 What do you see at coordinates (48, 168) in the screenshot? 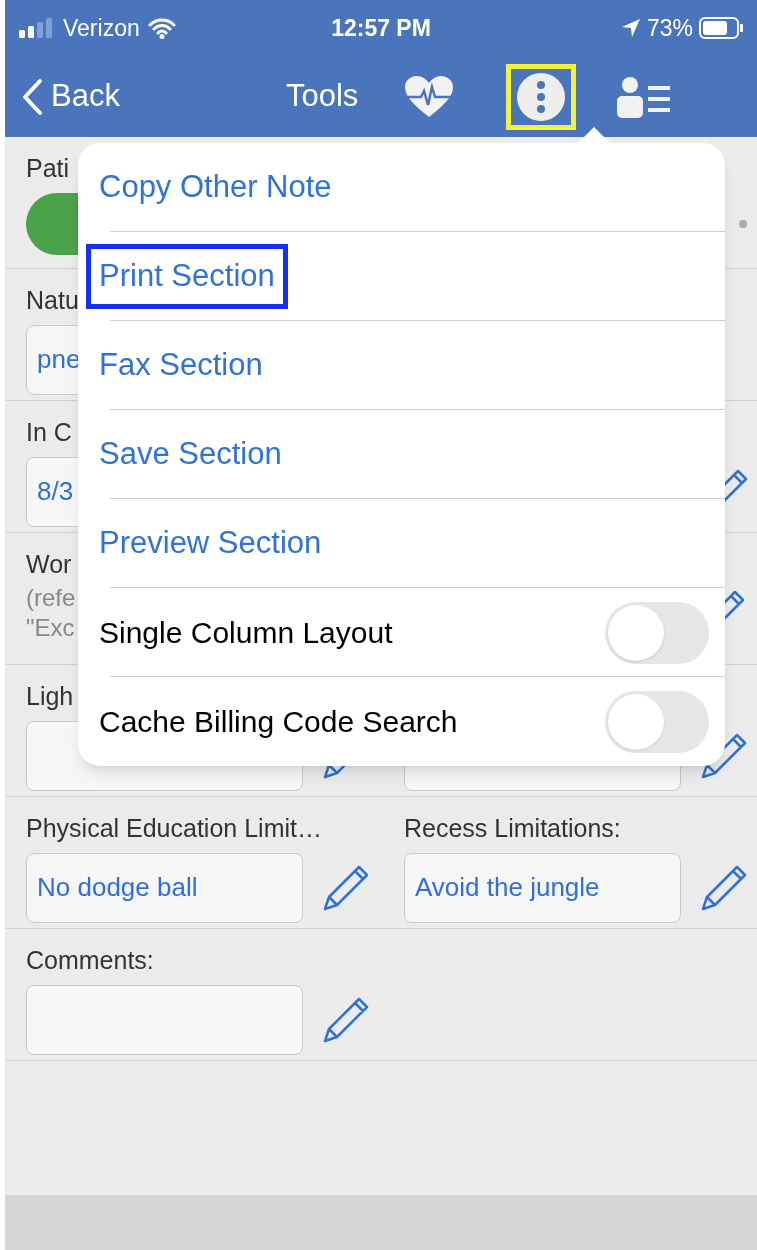
I see `field-label: Pati` at bounding box center [48, 168].